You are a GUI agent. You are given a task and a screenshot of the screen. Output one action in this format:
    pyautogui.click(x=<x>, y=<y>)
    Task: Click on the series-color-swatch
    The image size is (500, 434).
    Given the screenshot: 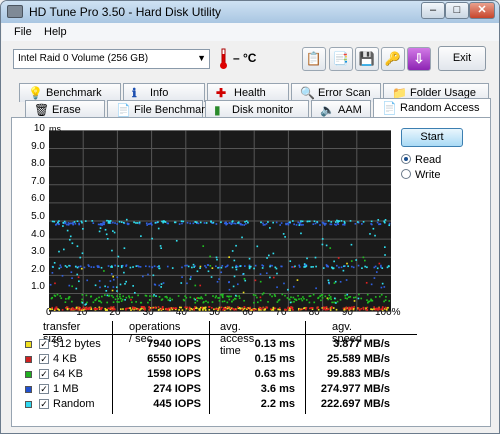 What is the action you would take?
    pyautogui.click(x=28, y=404)
    